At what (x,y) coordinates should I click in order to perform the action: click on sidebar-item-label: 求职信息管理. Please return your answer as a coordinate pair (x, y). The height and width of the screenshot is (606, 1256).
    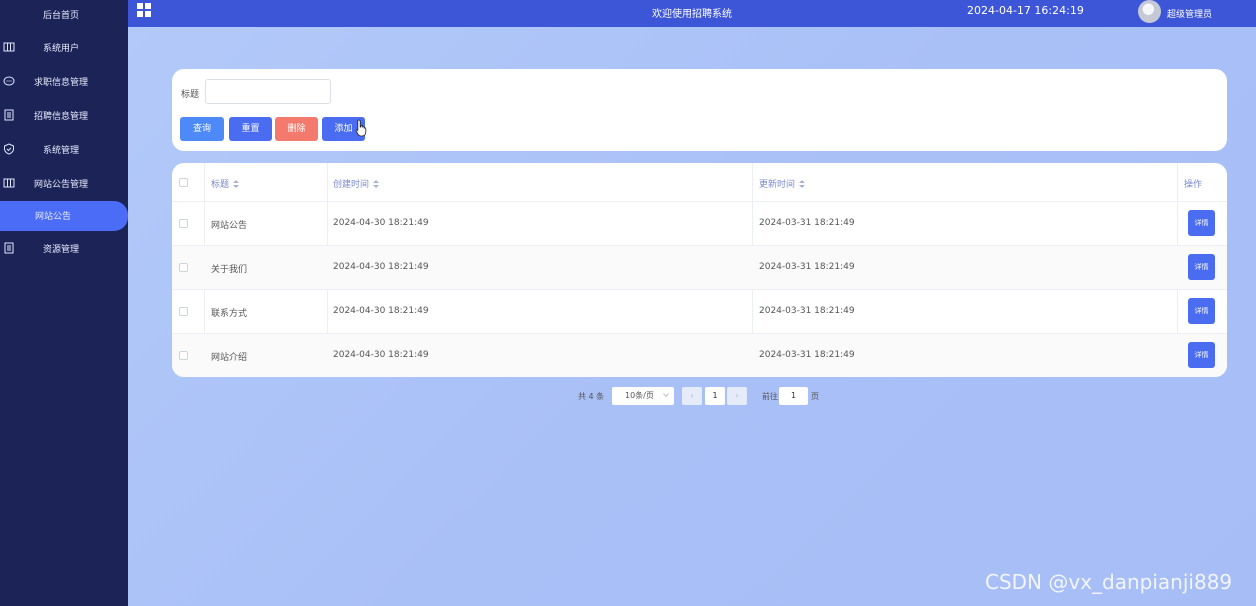
    Looking at the image, I should click on (60, 83).